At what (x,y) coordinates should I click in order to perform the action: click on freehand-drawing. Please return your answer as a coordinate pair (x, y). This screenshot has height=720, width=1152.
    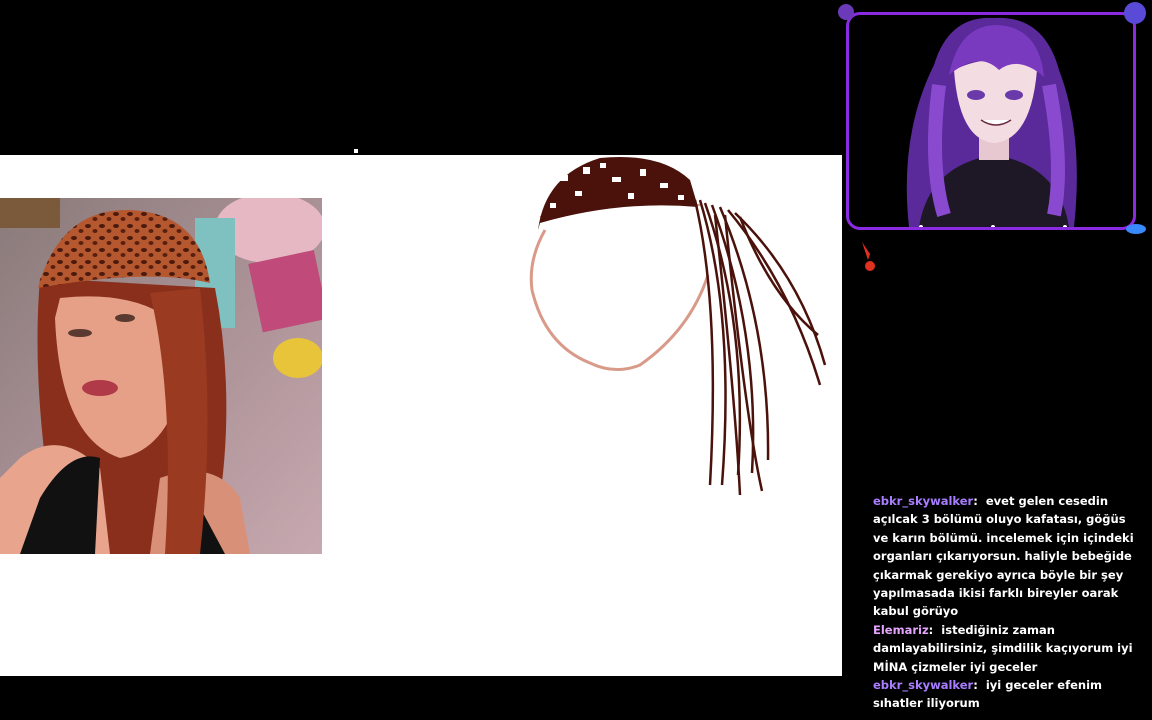
    Looking at the image, I should click on (678, 326).